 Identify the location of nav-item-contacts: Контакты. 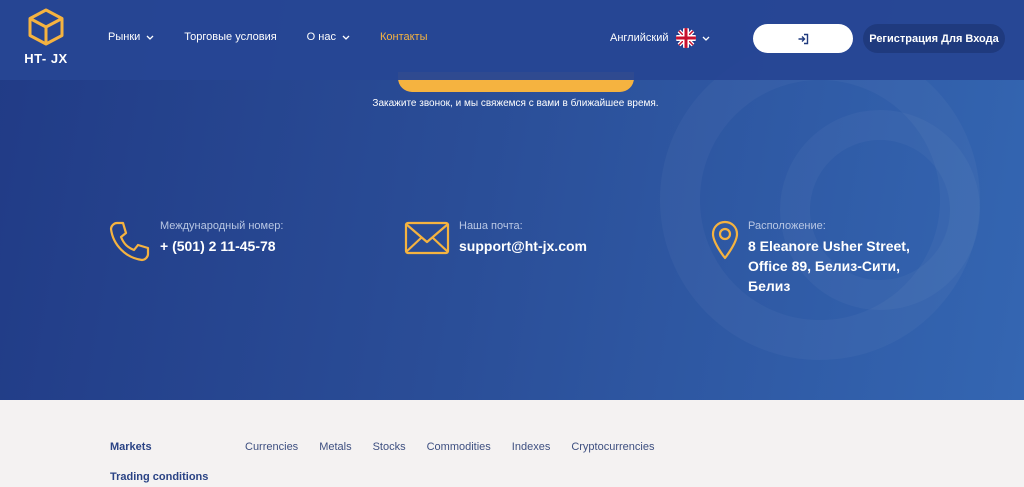
(404, 37).